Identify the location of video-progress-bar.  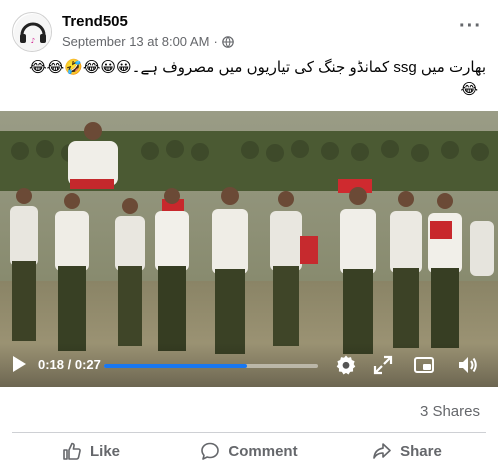
(211, 366).